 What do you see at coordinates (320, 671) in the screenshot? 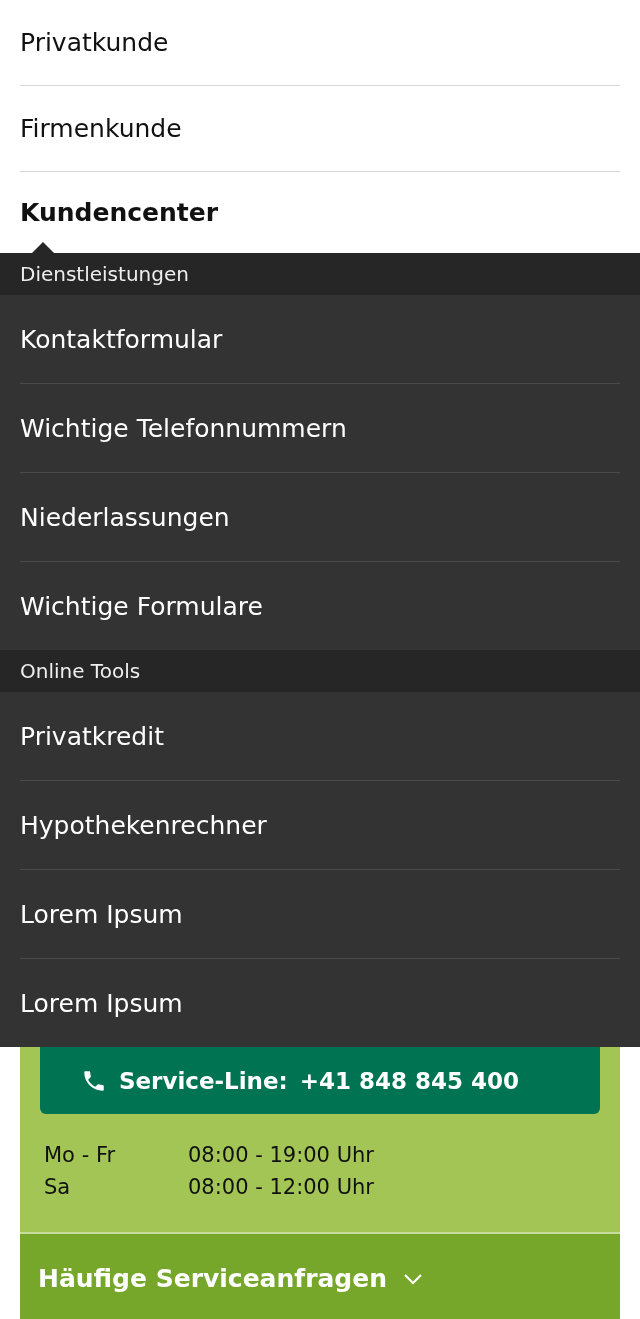
I see `section-title: Online Tools` at bounding box center [320, 671].